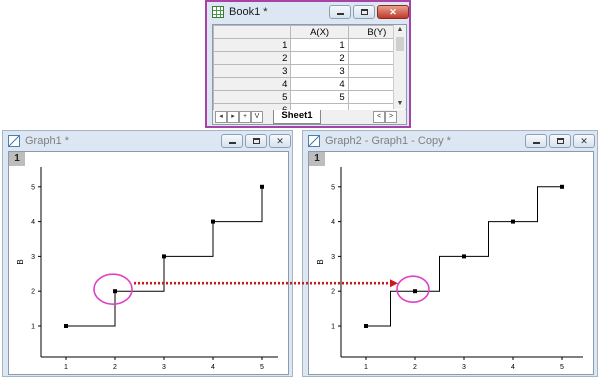 The image size is (600, 377). Describe the element at coordinates (248, 12) in the screenshot. I see `book1-title: Book1 *` at that location.